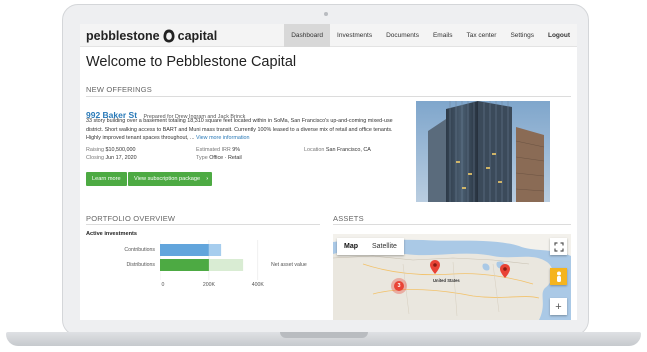  Describe the element at coordinates (203, 224) in the screenshot. I see `portfolio-divider` at that location.